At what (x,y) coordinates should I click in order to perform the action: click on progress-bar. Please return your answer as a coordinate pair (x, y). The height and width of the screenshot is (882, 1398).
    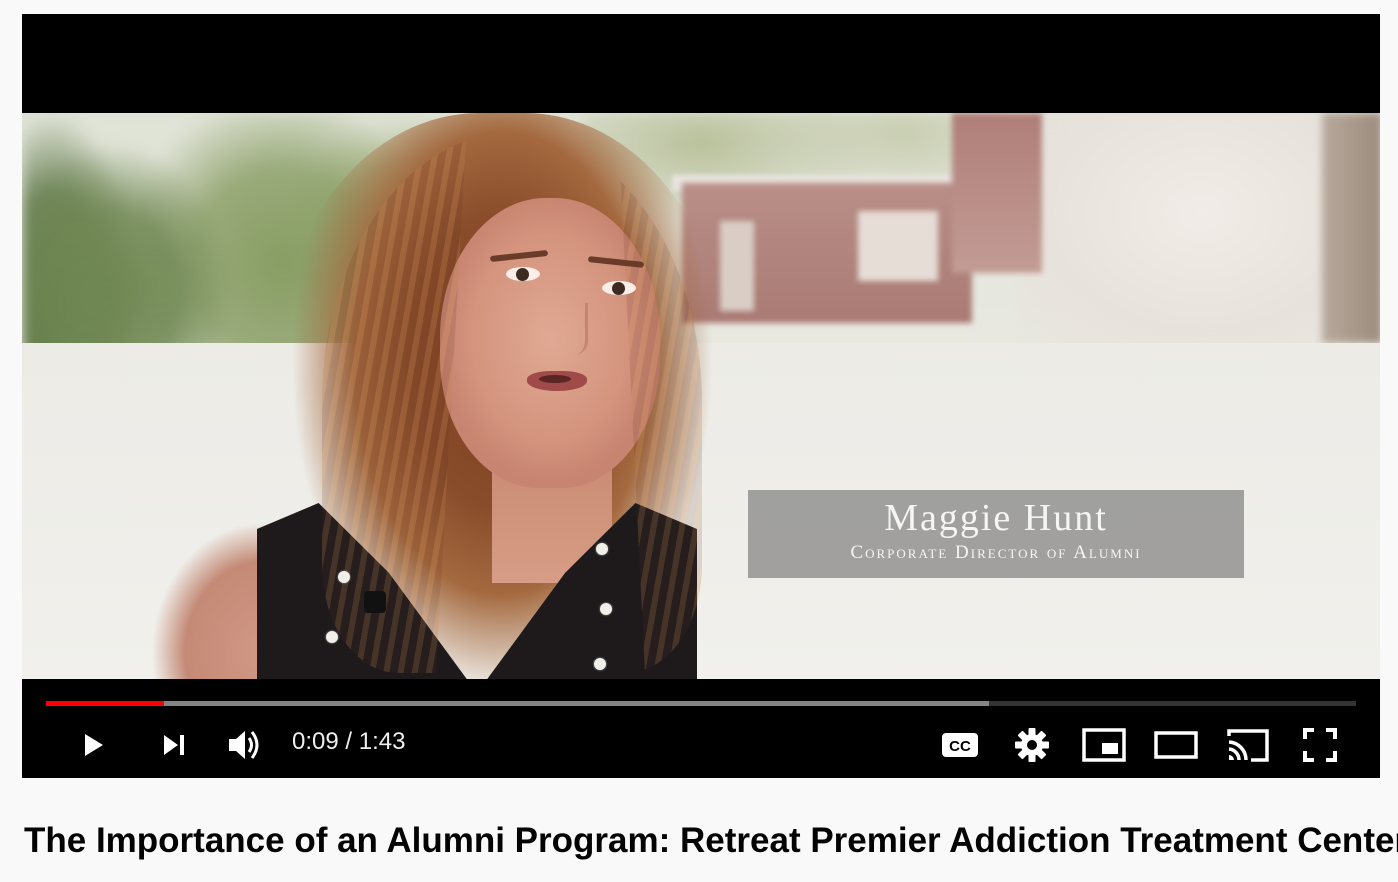
    Looking at the image, I should click on (701, 703).